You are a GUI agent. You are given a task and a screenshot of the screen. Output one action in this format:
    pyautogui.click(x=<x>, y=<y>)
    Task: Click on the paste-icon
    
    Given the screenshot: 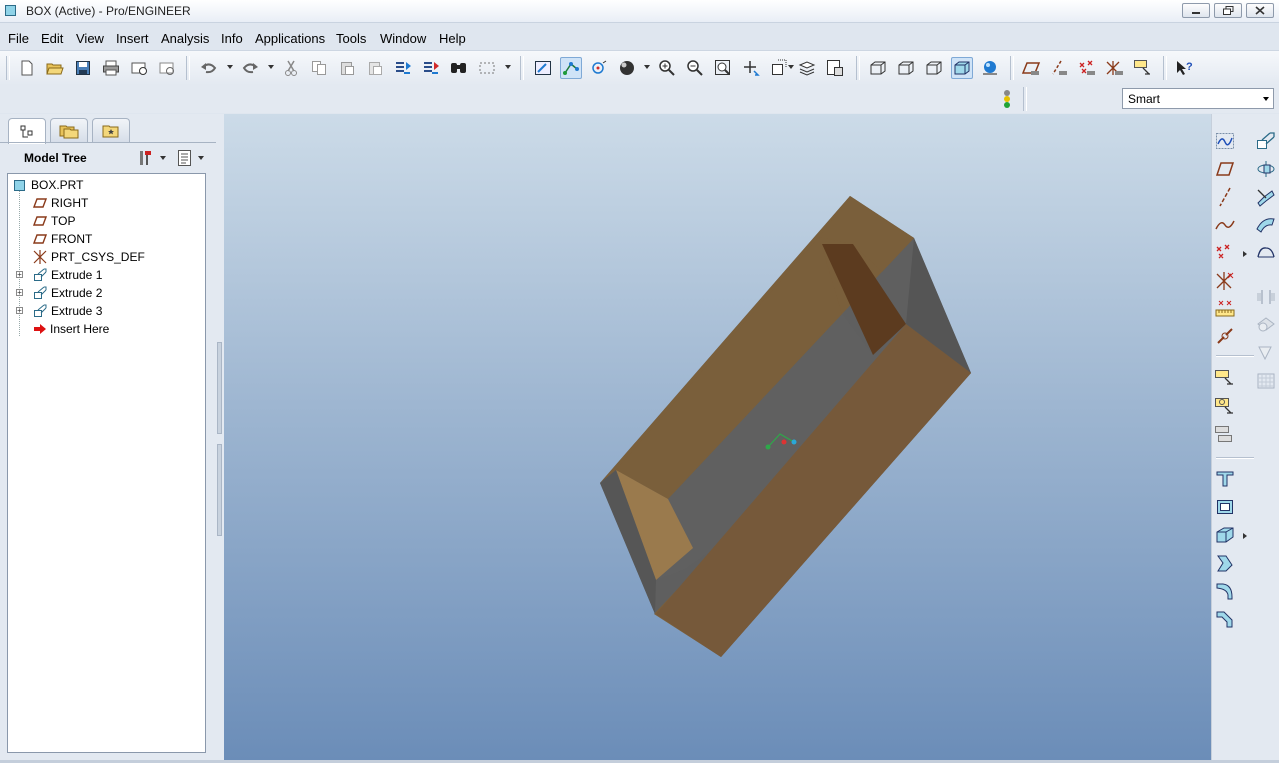 What is the action you would take?
    pyautogui.click(x=347, y=68)
    